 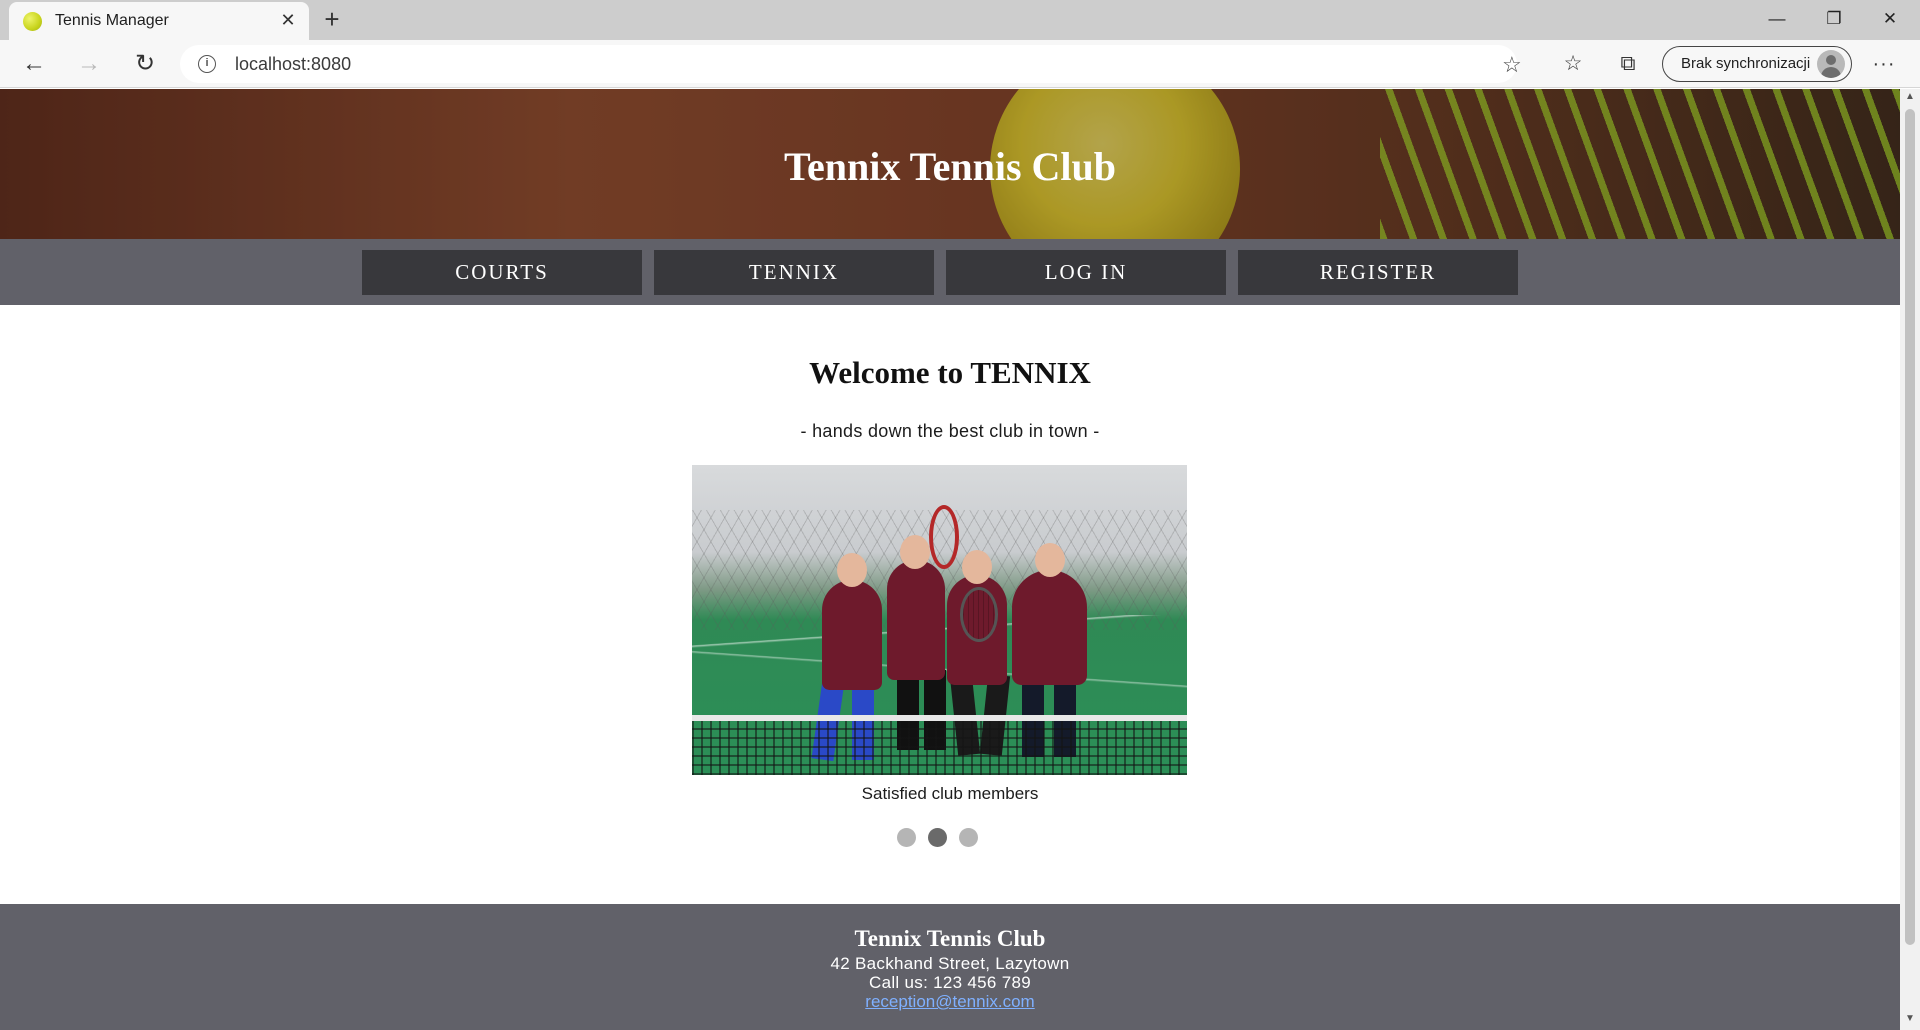 What do you see at coordinates (950, 982) in the screenshot?
I see `footer-phone: Call us: 123 456 789` at bounding box center [950, 982].